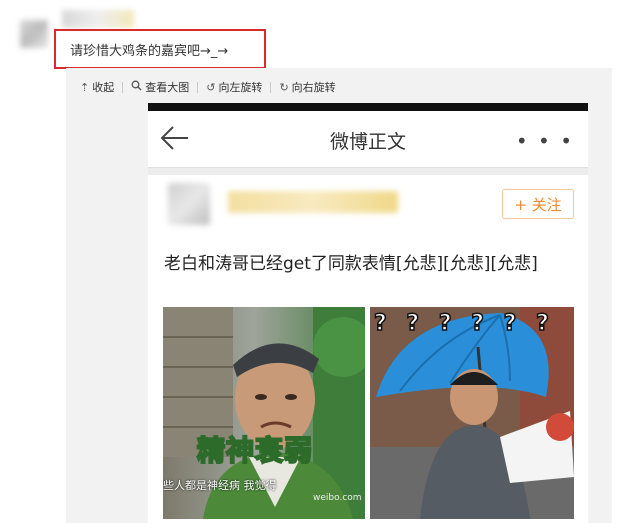  Describe the element at coordinates (34, 34) in the screenshot. I see `avatar` at that location.